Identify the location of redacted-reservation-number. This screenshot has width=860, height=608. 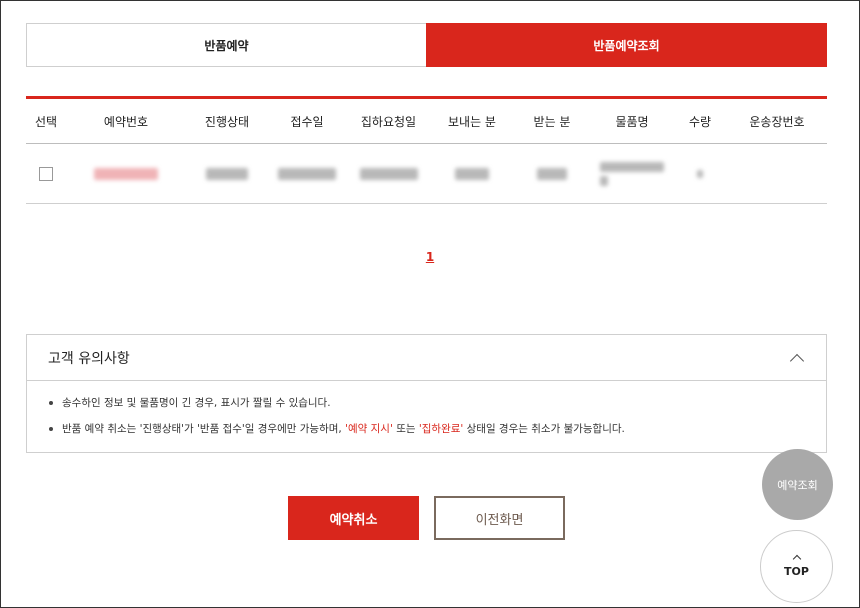
(126, 173).